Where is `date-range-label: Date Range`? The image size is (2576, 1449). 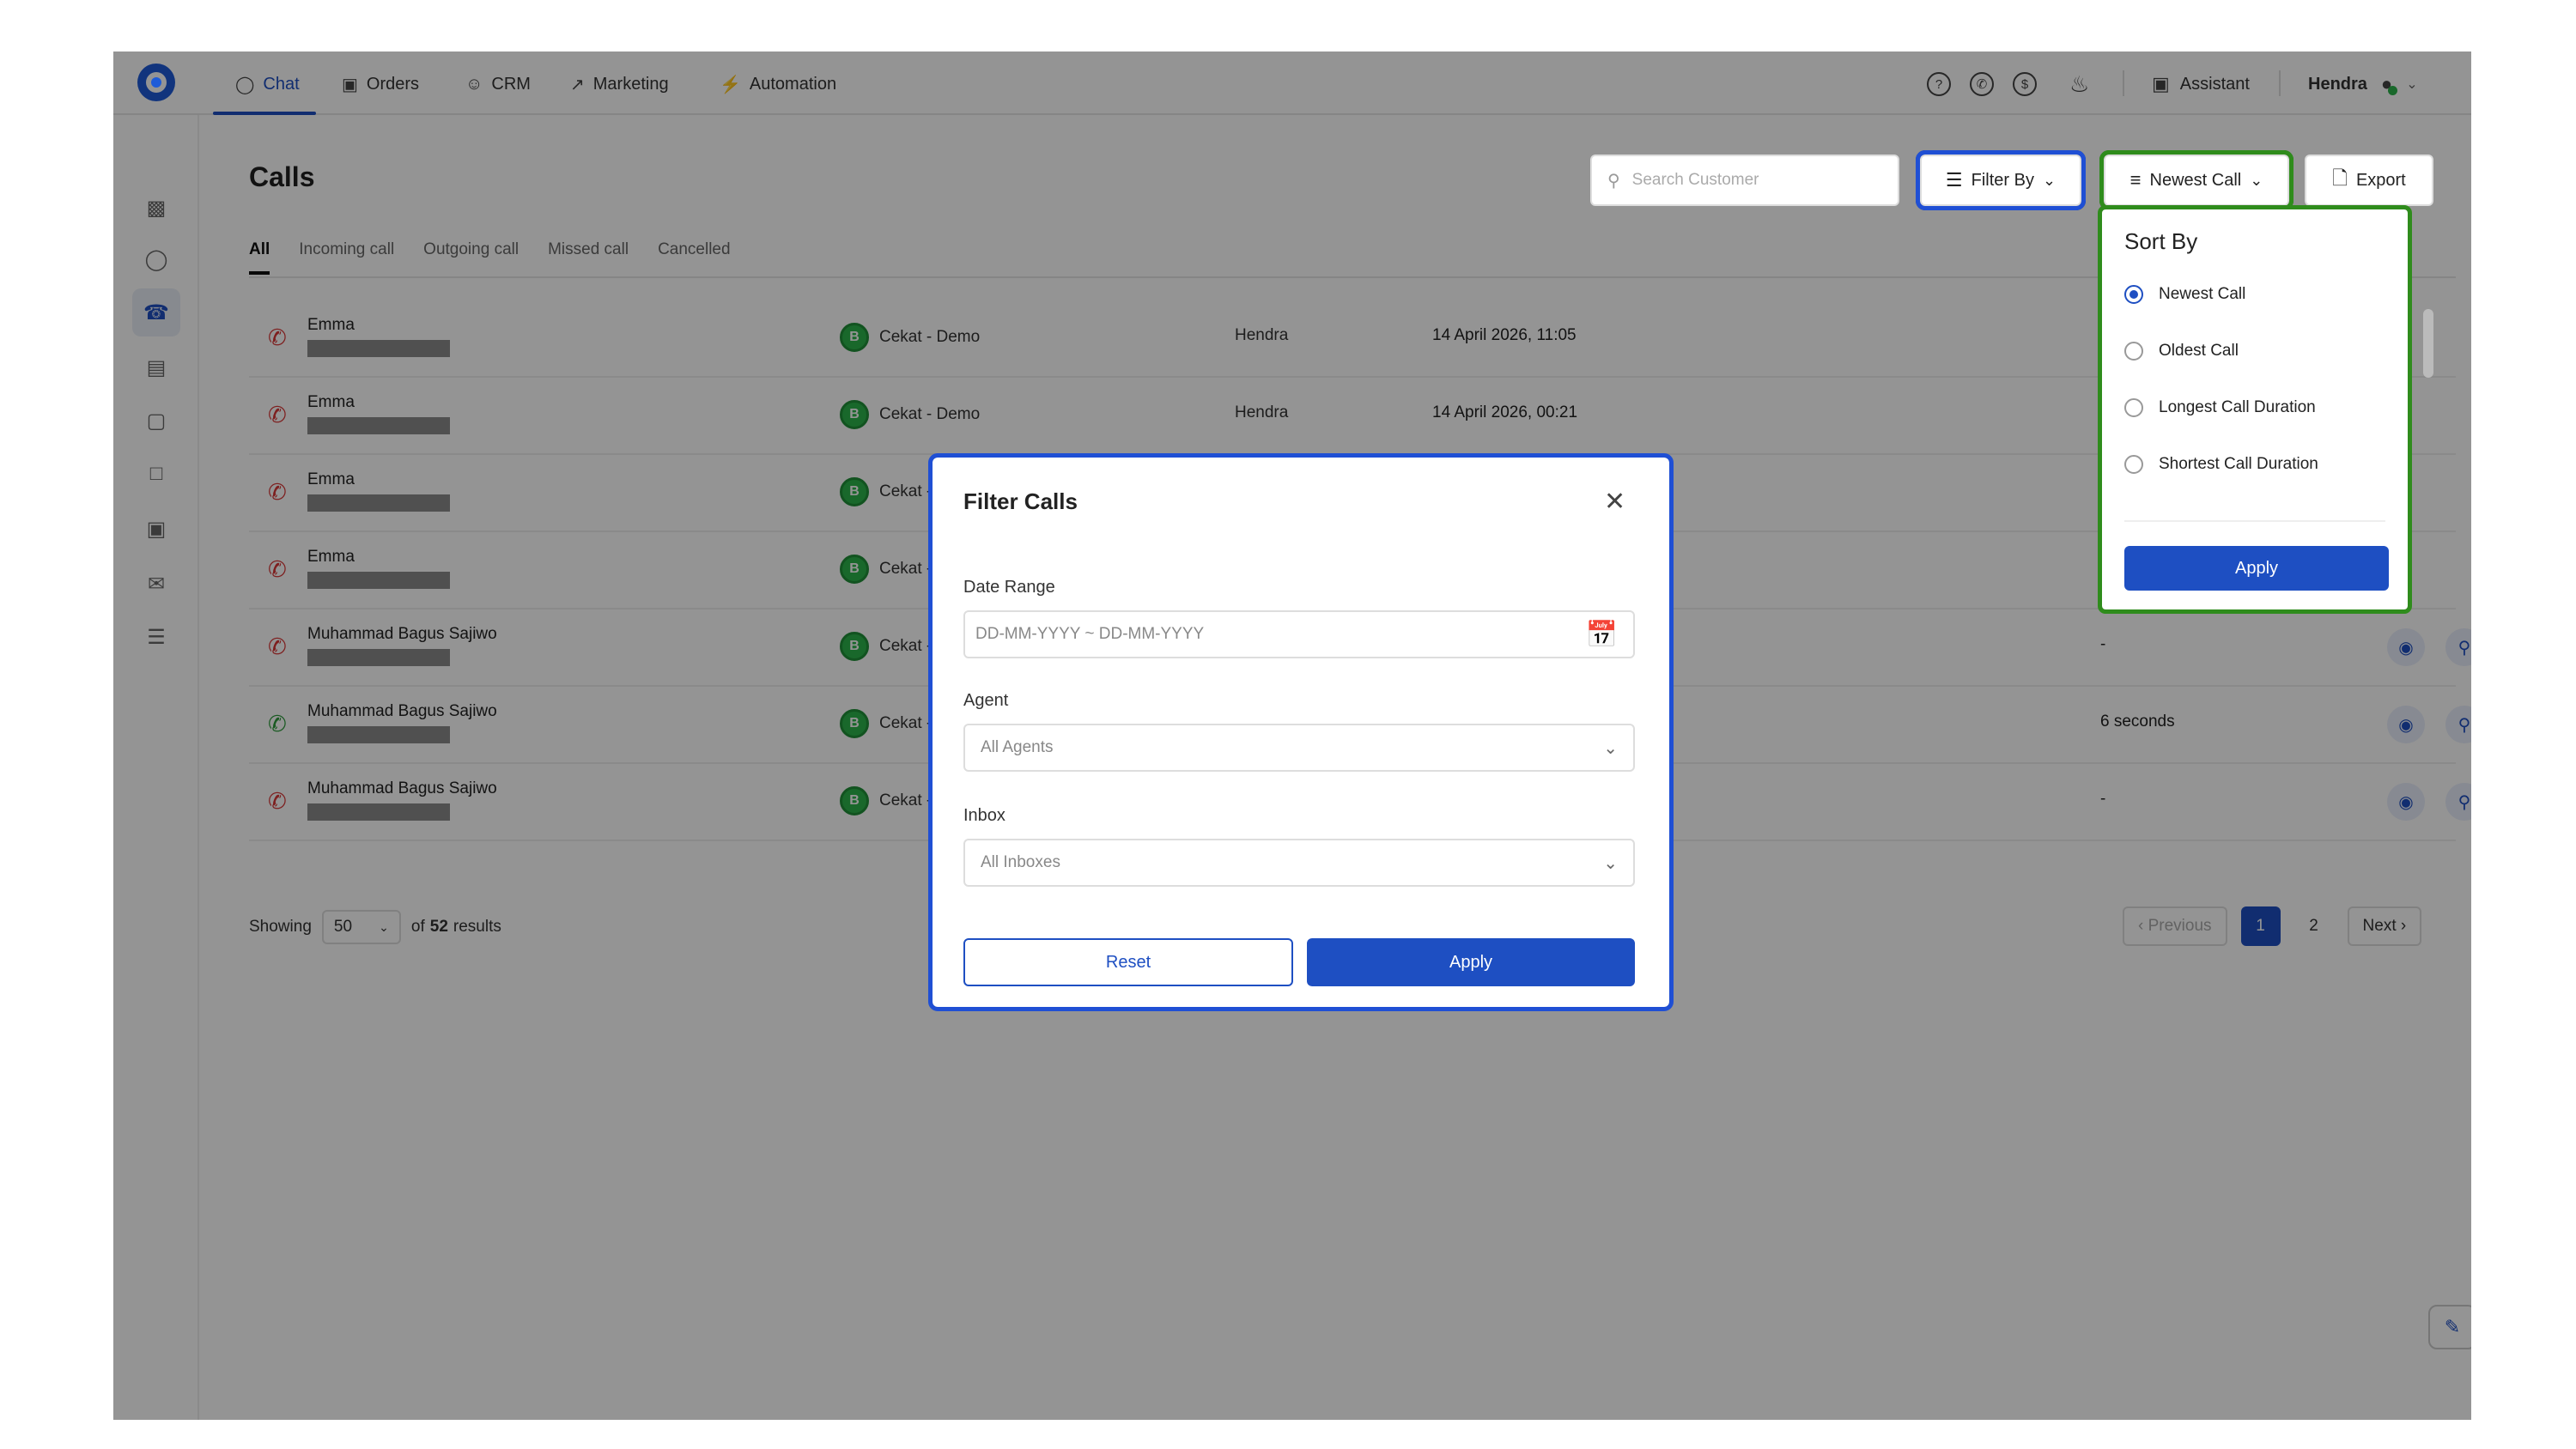 date-range-label: Date Range is located at coordinates (1009, 587).